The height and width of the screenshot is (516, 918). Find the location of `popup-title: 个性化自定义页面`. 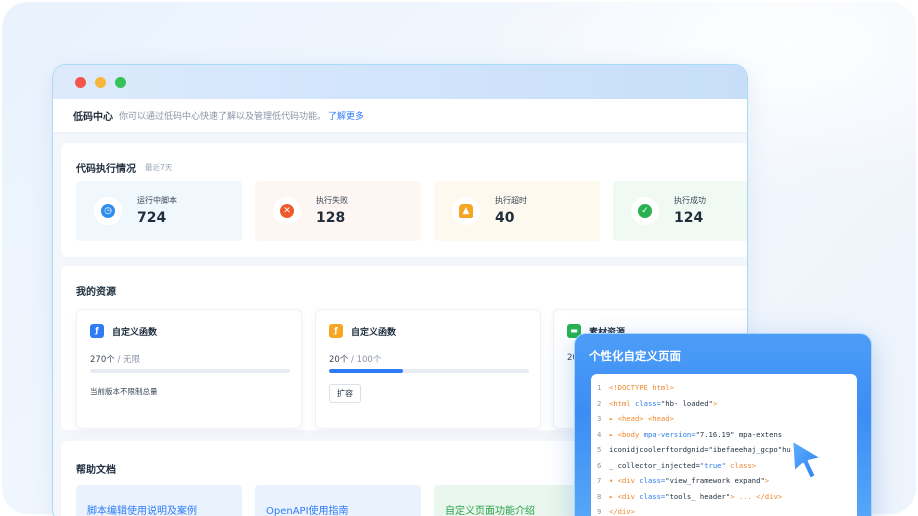

popup-title: 个性化自定义页面 is located at coordinates (635, 356).